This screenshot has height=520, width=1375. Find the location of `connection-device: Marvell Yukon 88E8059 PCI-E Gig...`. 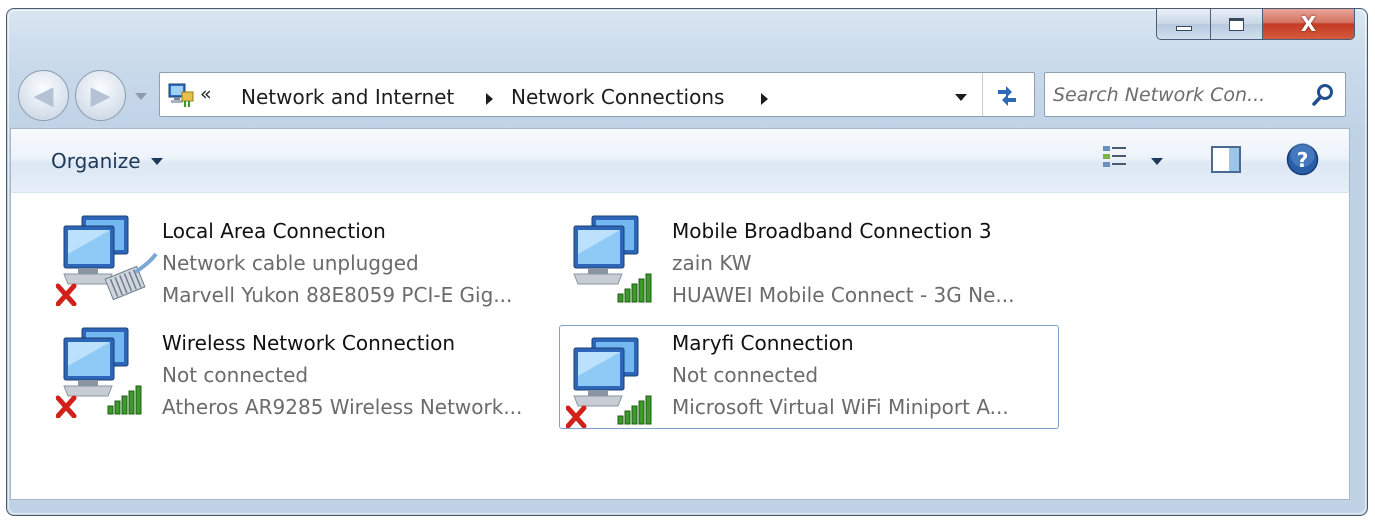

connection-device: Marvell Yukon 88E8059 PCI-E Gig... is located at coordinates (337, 295).